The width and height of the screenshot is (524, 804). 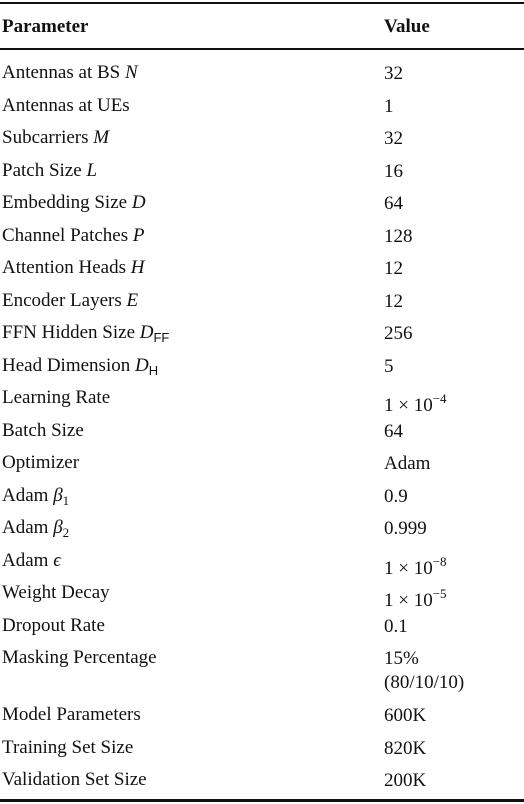 I want to click on table-row: Attention Heads H 12, so click(x=262, y=269).